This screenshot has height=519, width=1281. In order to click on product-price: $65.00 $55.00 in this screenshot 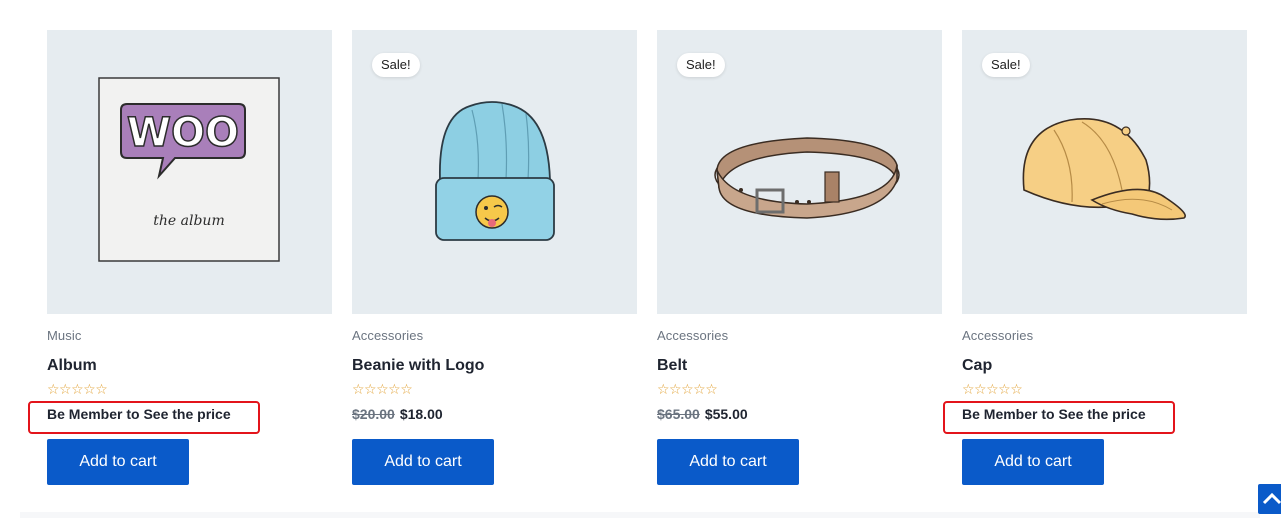, I will do `click(702, 414)`.